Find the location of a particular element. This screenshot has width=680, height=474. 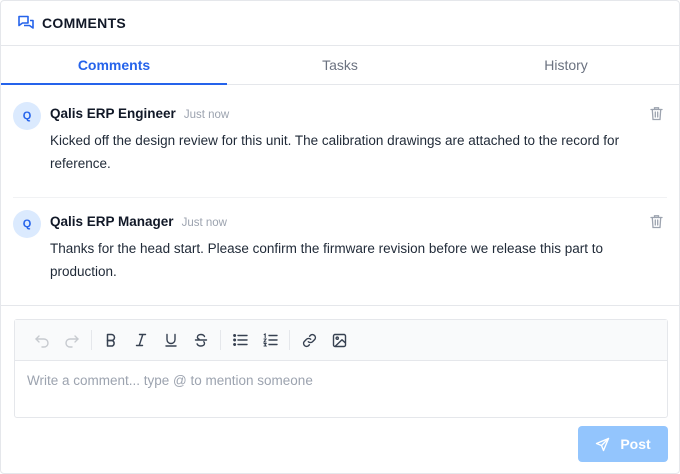

tab-tasks: Tasks is located at coordinates (340, 65).